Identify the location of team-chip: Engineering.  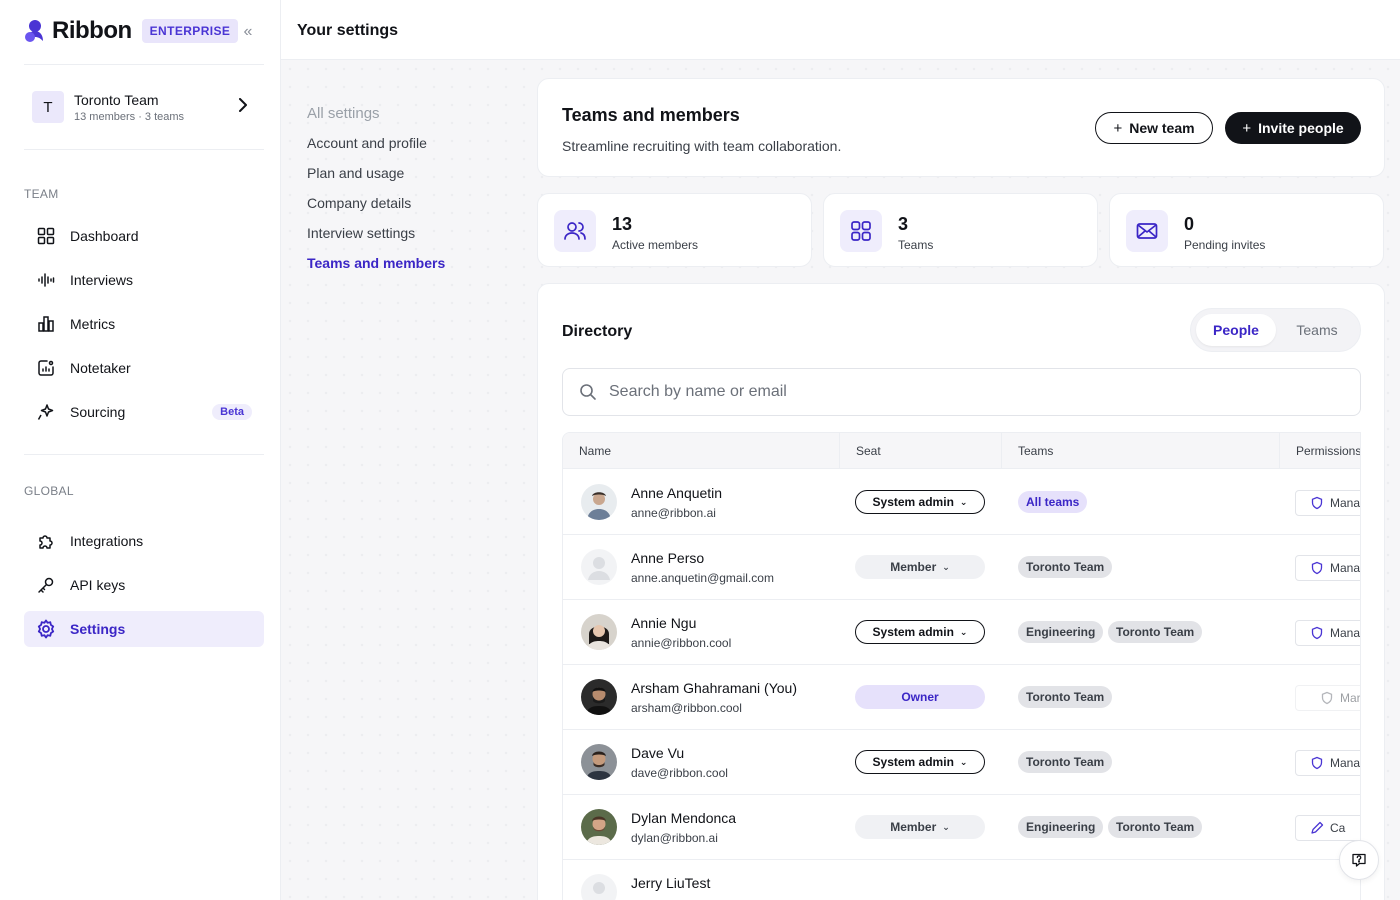
(1061, 632).